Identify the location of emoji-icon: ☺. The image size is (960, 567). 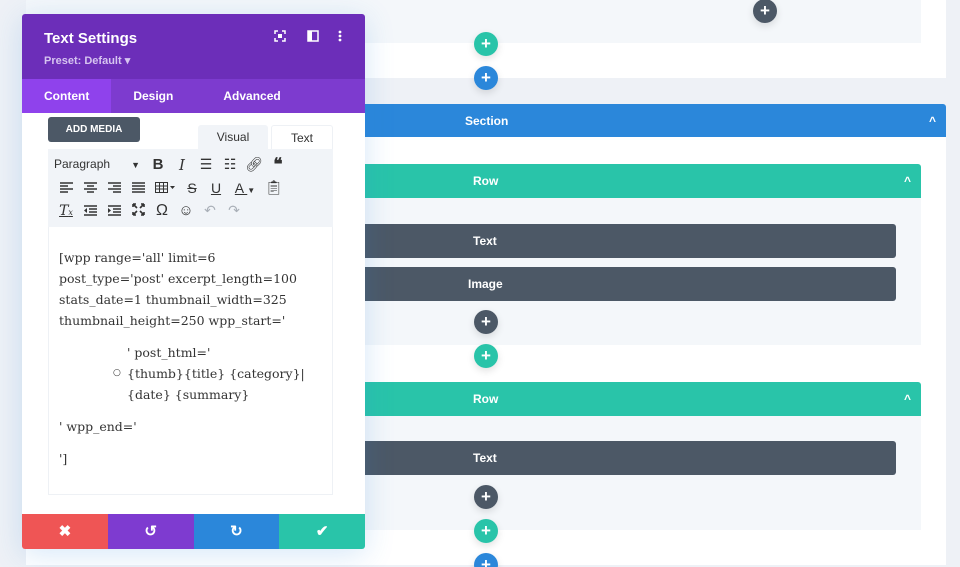
(186, 210).